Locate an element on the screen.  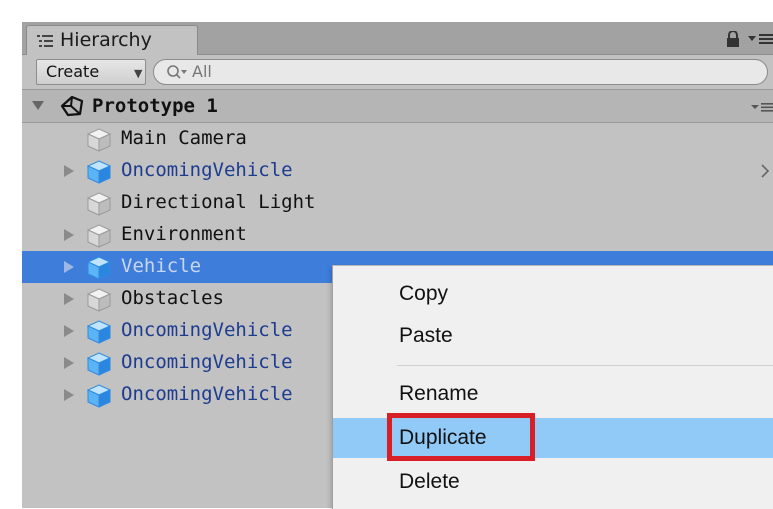
toolbar: Create ▼ All is located at coordinates (397, 72).